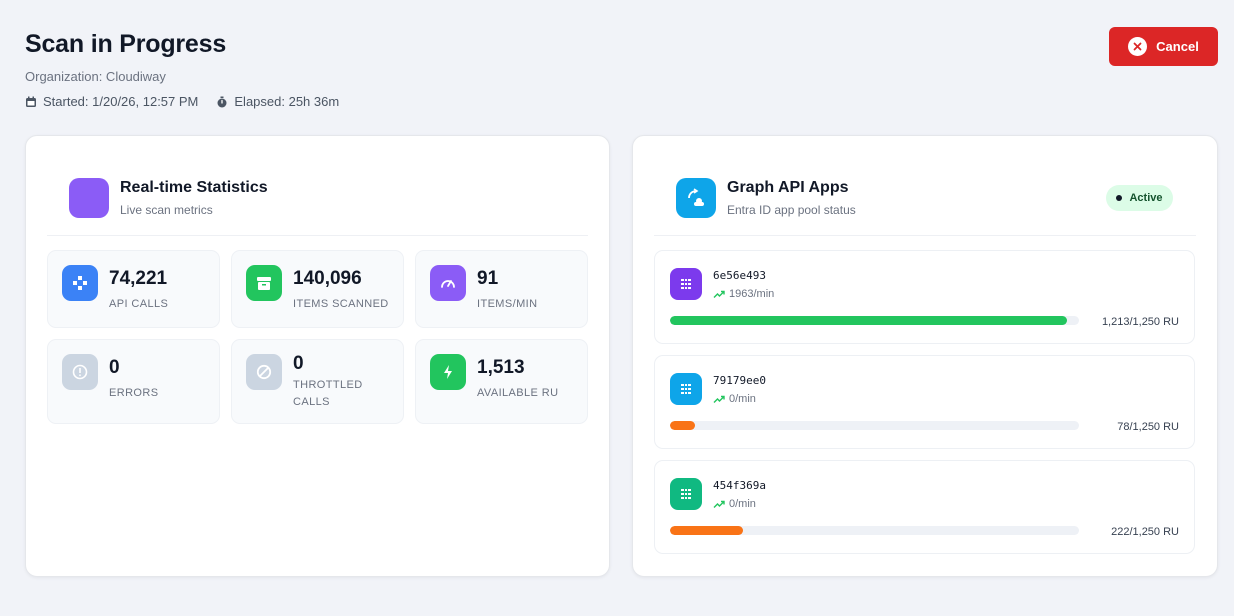  I want to click on stat-value: 1,513, so click(501, 367).